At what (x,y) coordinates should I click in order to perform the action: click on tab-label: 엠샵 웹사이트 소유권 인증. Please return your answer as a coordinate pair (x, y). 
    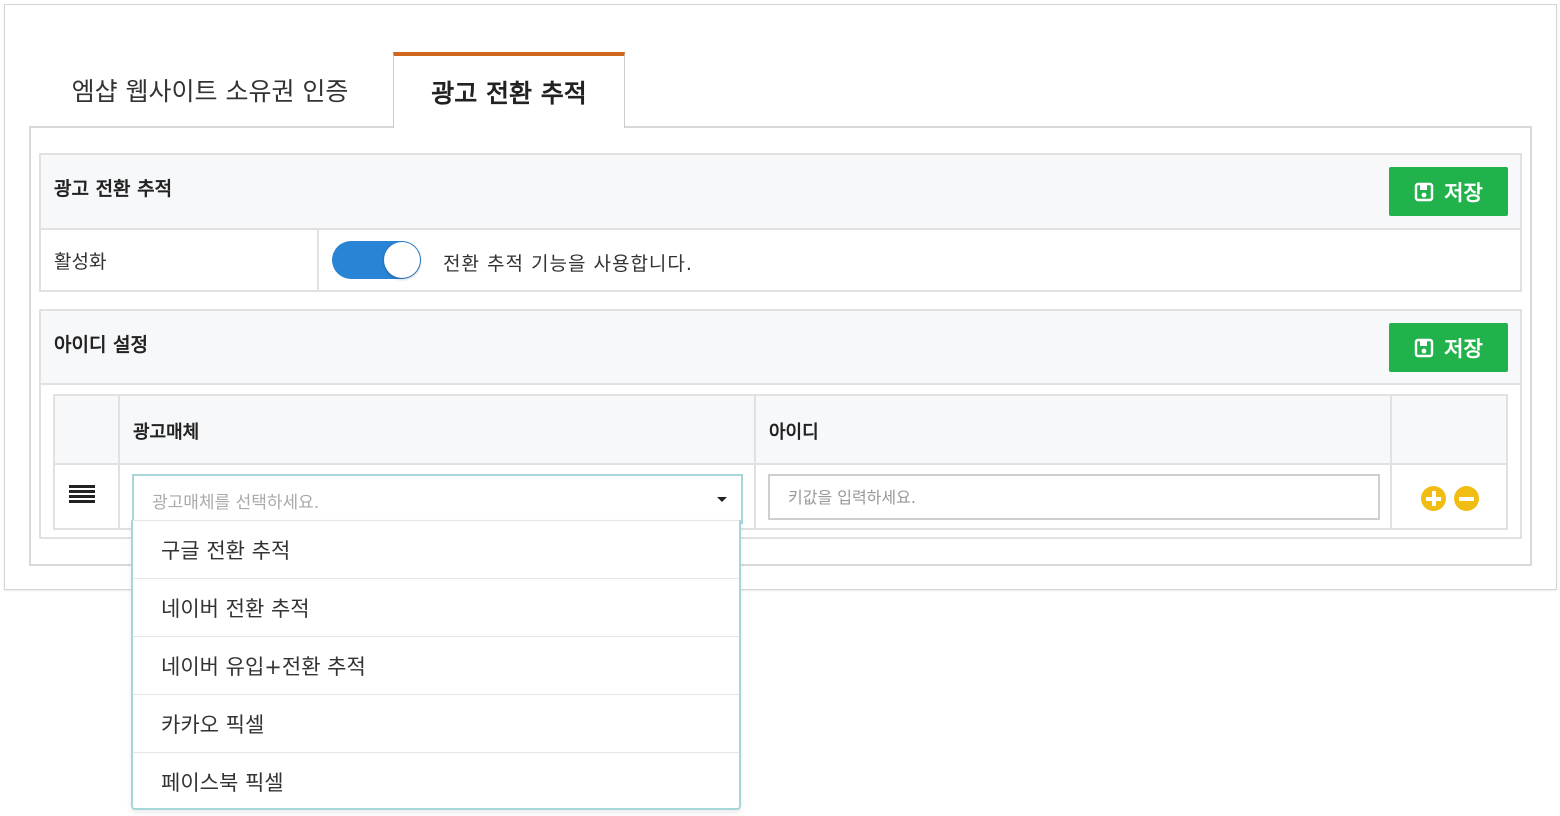
    Looking at the image, I should click on (210, 91).